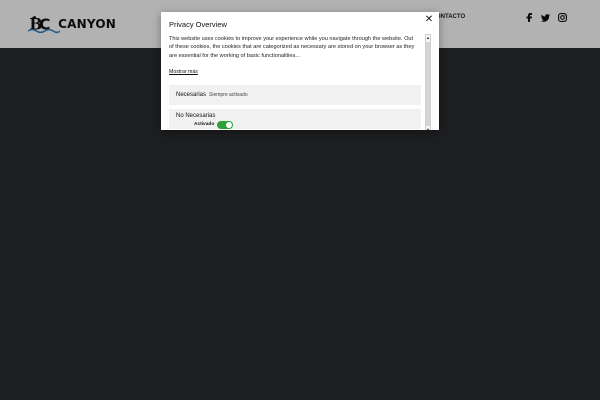 This screenshot has width=600, height=400. I want to click on scroll-up-icon: ▲, so click(428, 38).